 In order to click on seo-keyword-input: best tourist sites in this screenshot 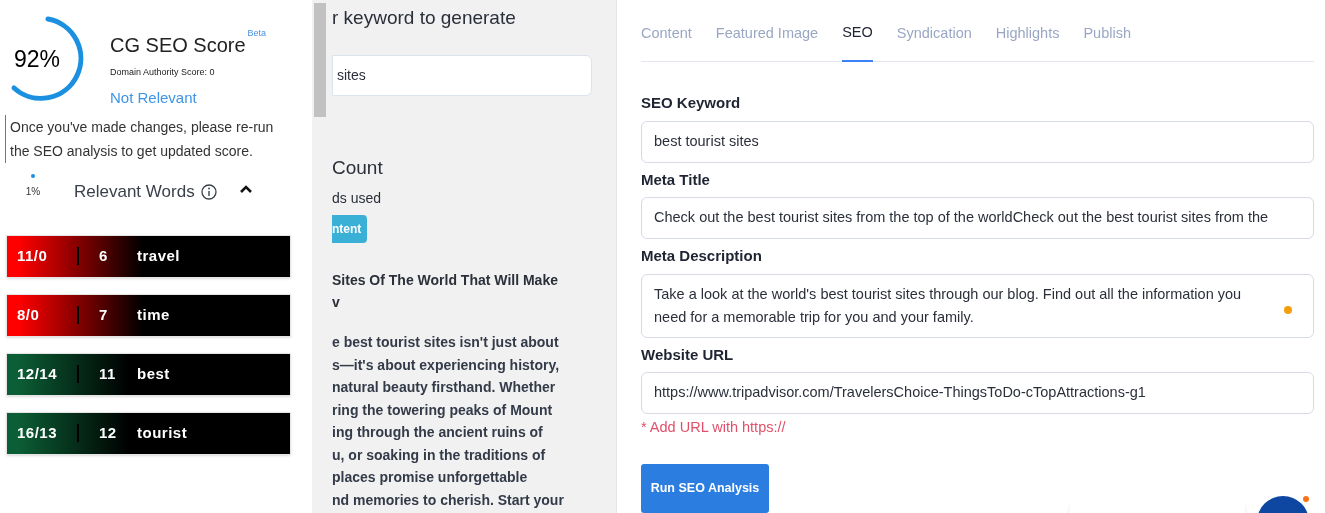, I will do `click(977, 141)`.